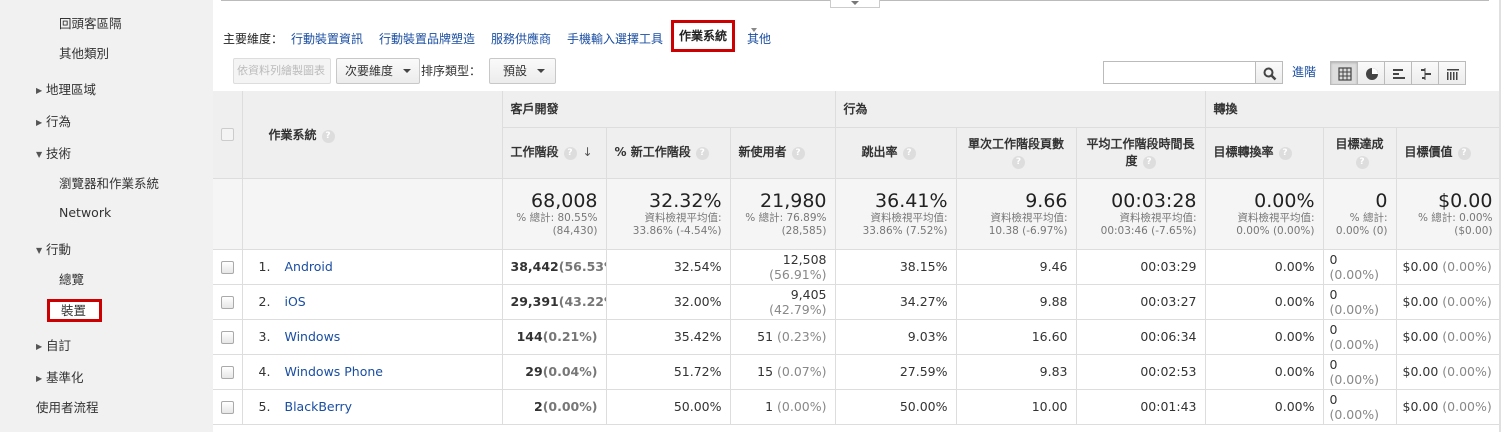 This screenshot has height=432, width=1501. I want to click on os-link: Windows Phone, so click(334, 371).